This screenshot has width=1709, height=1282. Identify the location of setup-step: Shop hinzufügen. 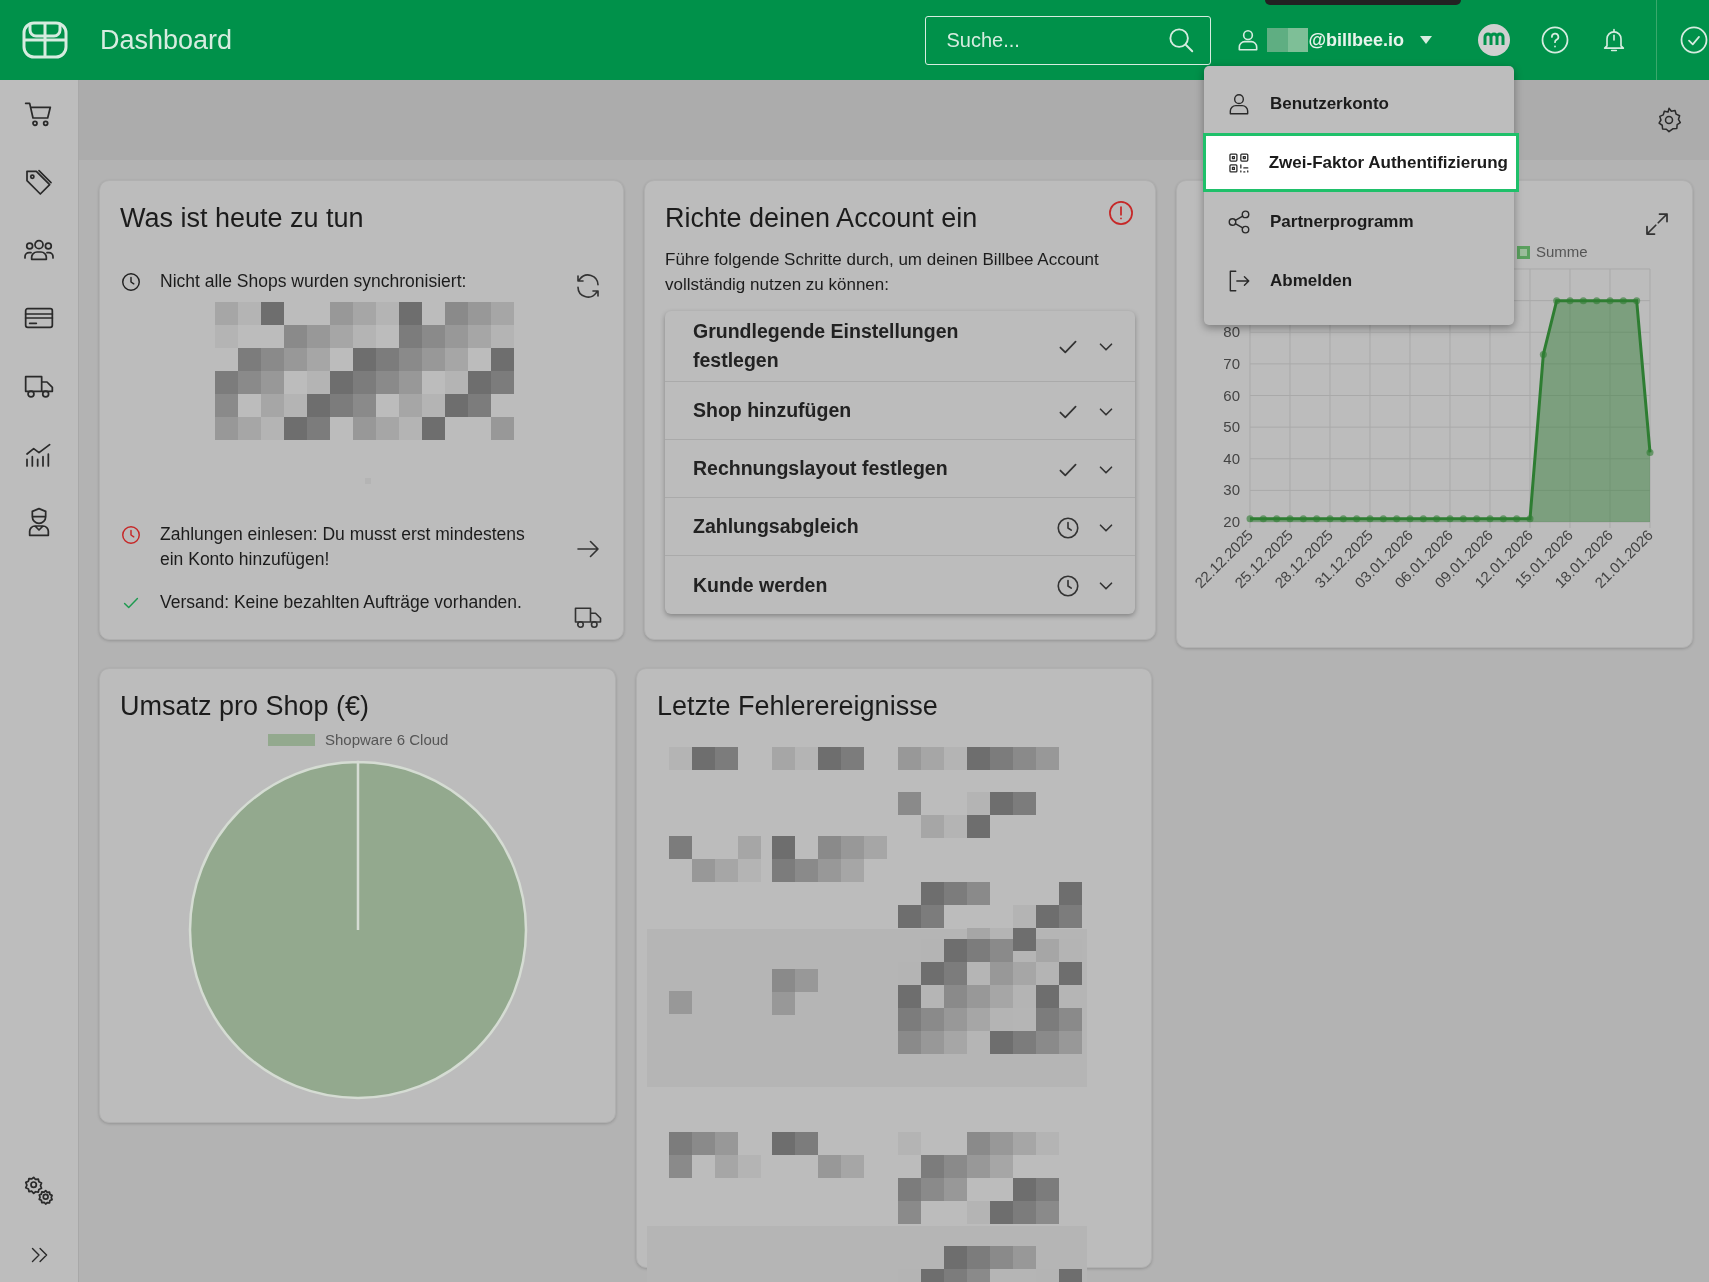
(900, 411).